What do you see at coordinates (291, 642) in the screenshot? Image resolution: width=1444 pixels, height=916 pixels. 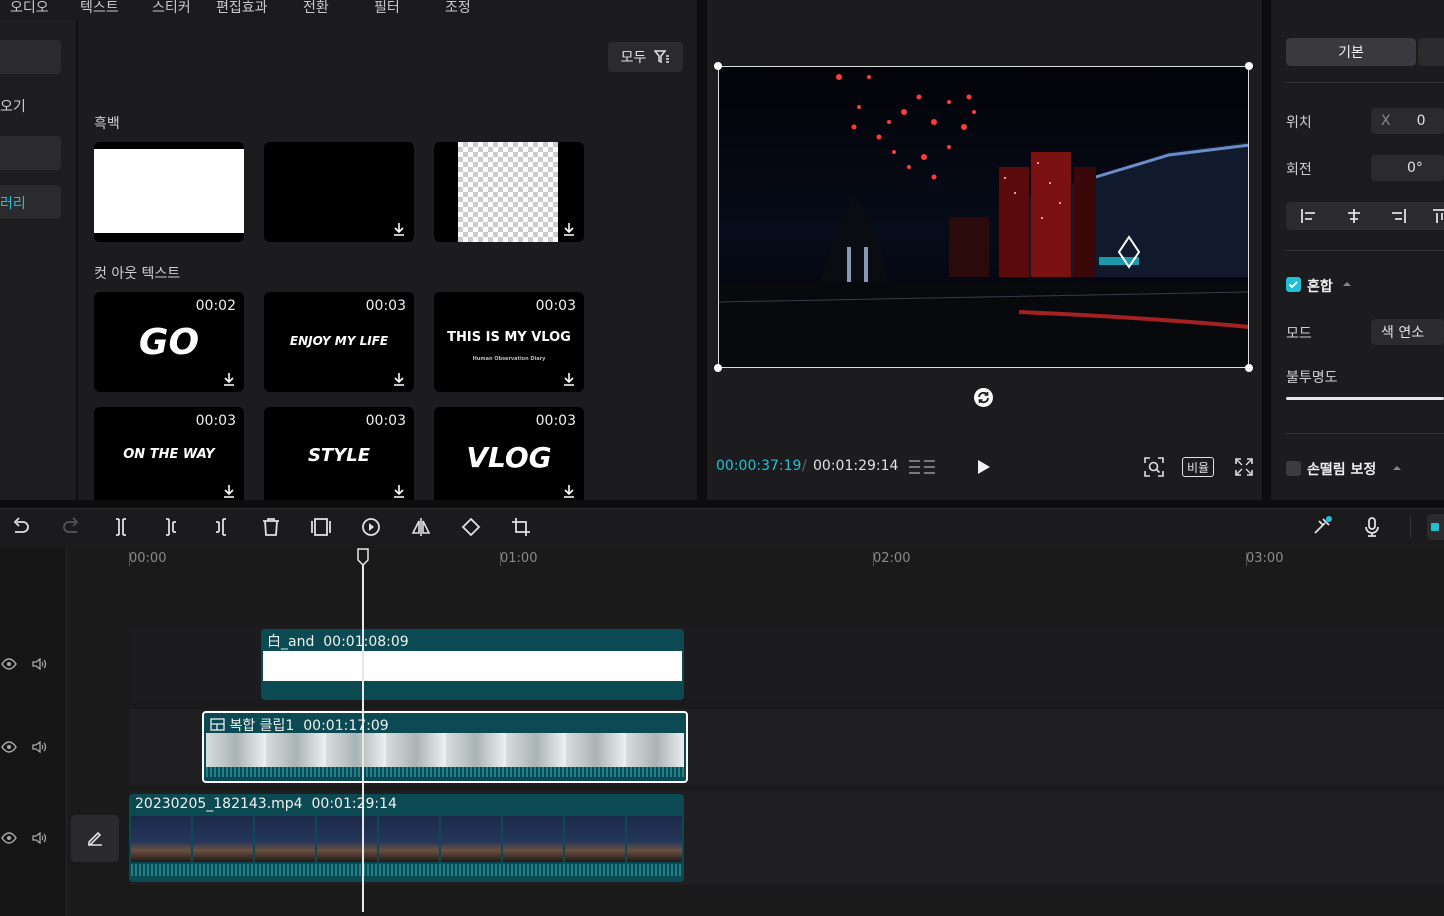 I see `clip-name: 白_and` at bounding box center [291, 642].